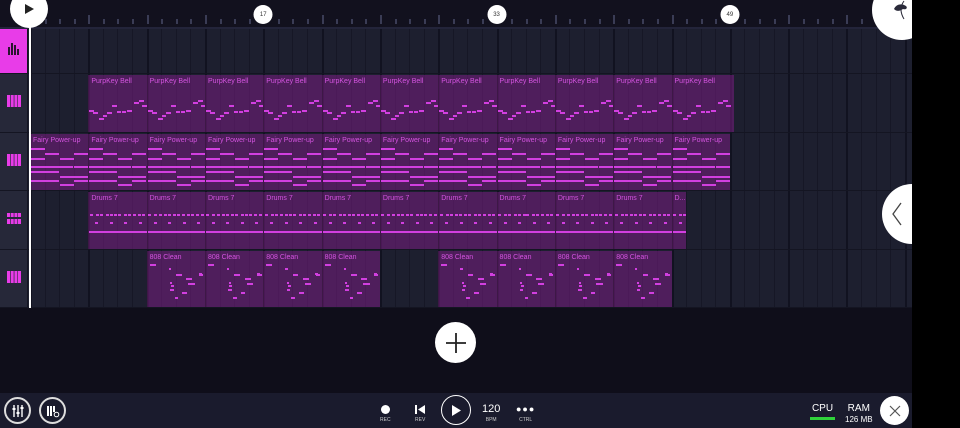  I want to click on piano-keys-icon, so click(13, 279).